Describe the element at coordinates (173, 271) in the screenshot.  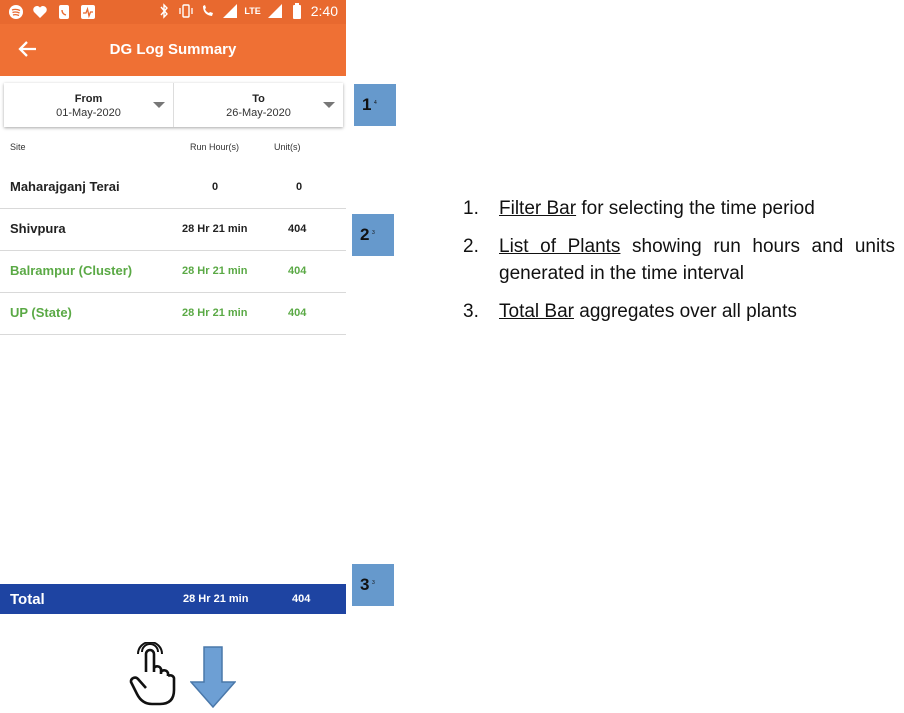
I see `table-row: Balrampur (Cluster) 28 Hr 21 min 404` at that location.